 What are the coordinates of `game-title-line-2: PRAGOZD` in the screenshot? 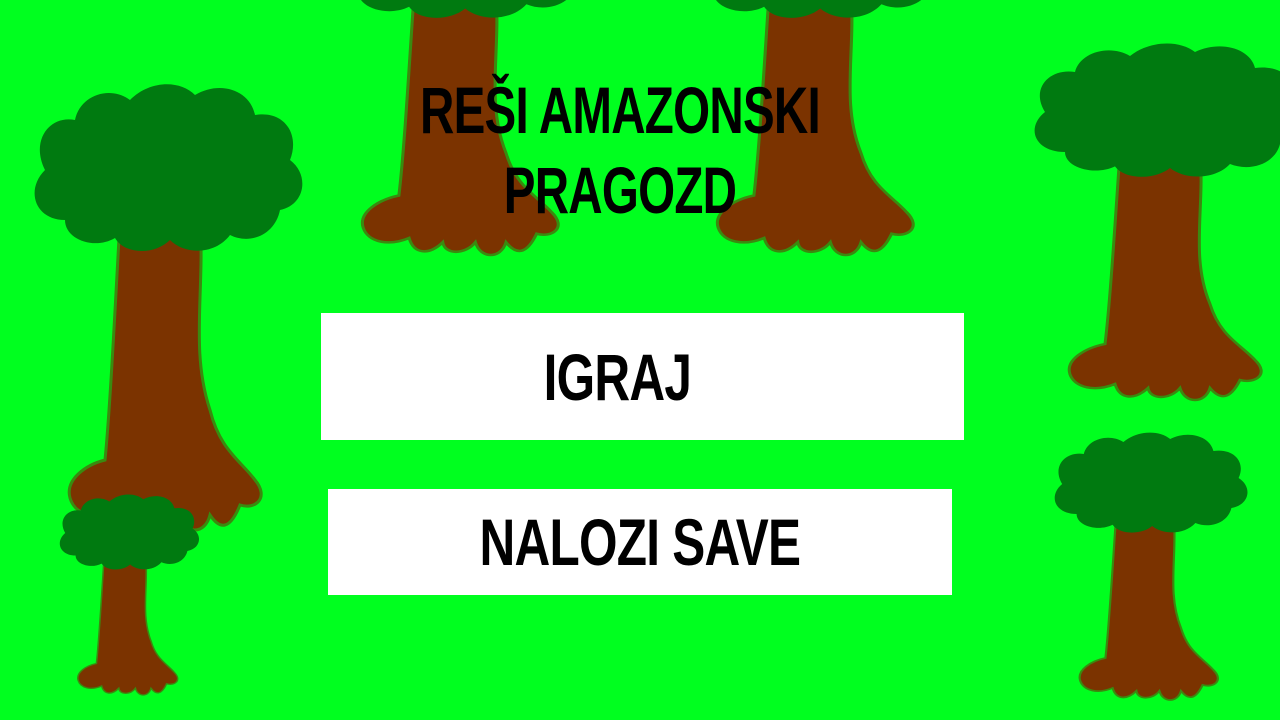 It's located at (620, 190).